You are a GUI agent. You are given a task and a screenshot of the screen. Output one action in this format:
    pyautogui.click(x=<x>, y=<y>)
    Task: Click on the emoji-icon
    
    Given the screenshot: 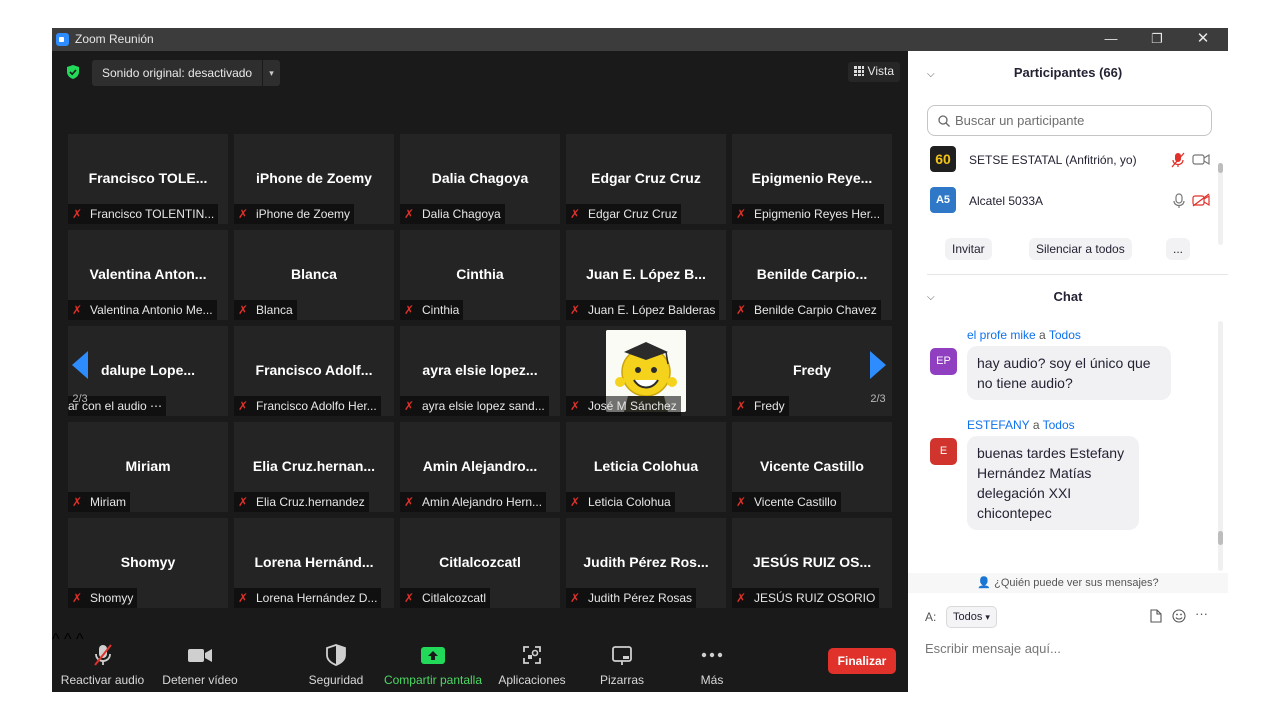 What is the action you would take?
    pyautogui.click(x=1179, y=616)
    